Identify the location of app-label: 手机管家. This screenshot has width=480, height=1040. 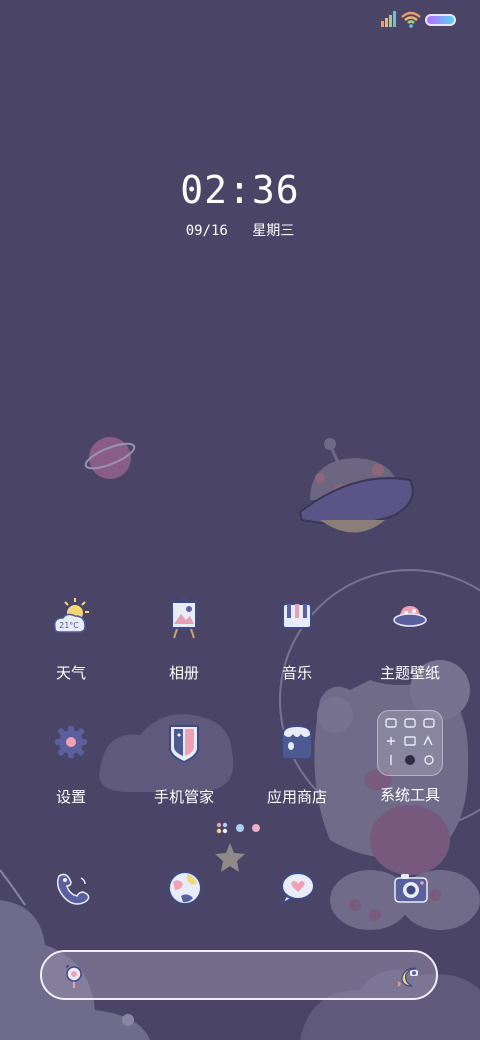
(183, 797).